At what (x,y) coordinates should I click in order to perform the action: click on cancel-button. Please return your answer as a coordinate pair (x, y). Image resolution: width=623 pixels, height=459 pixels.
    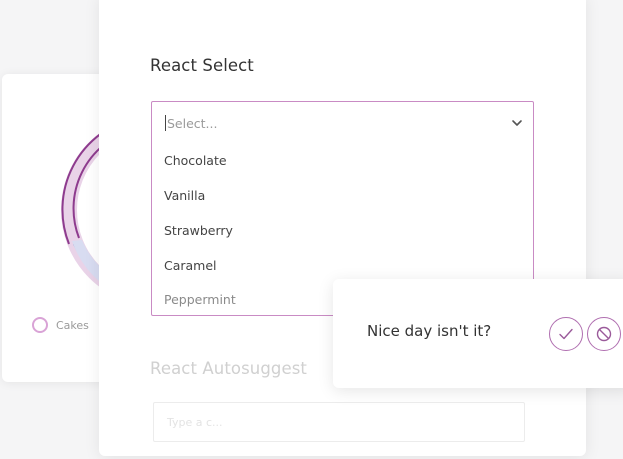
    Looking at the image, I should click on (604, 334).